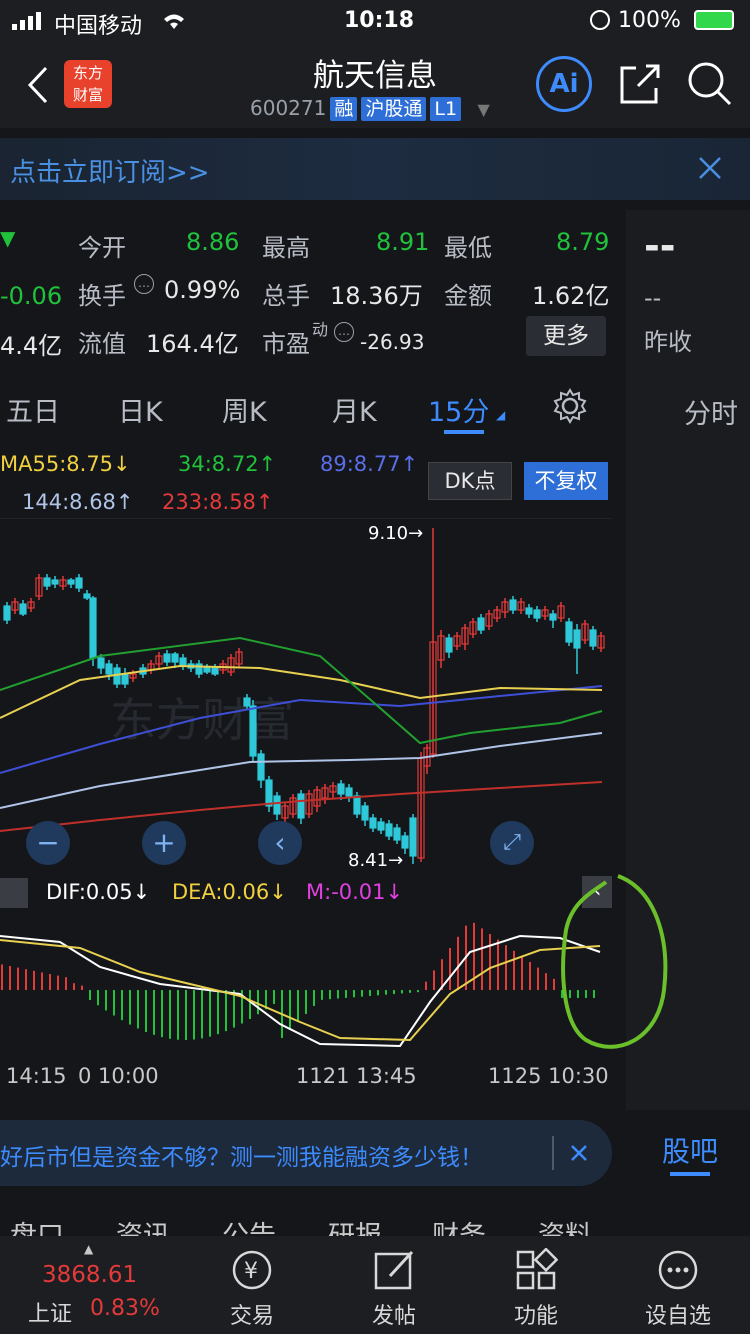  What do you see at coordinates (313, 406) in the screenshot?
I see `period-tabs: 五日 日K 周K 月K 15分 ◢` at bounding box center [313, 406].